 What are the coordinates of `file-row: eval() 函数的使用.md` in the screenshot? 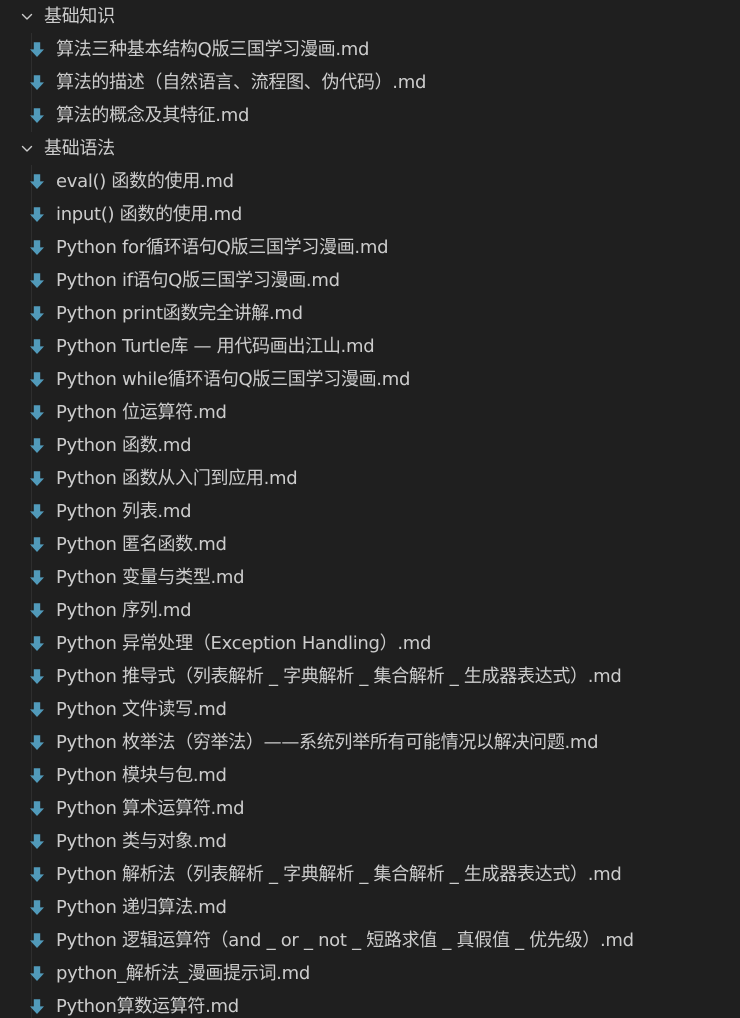 It's located at (370, 181).